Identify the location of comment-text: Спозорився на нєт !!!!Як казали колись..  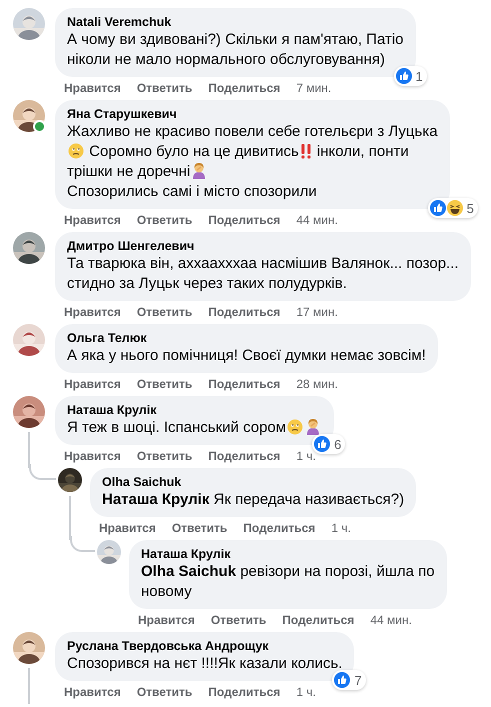
(204, 663).